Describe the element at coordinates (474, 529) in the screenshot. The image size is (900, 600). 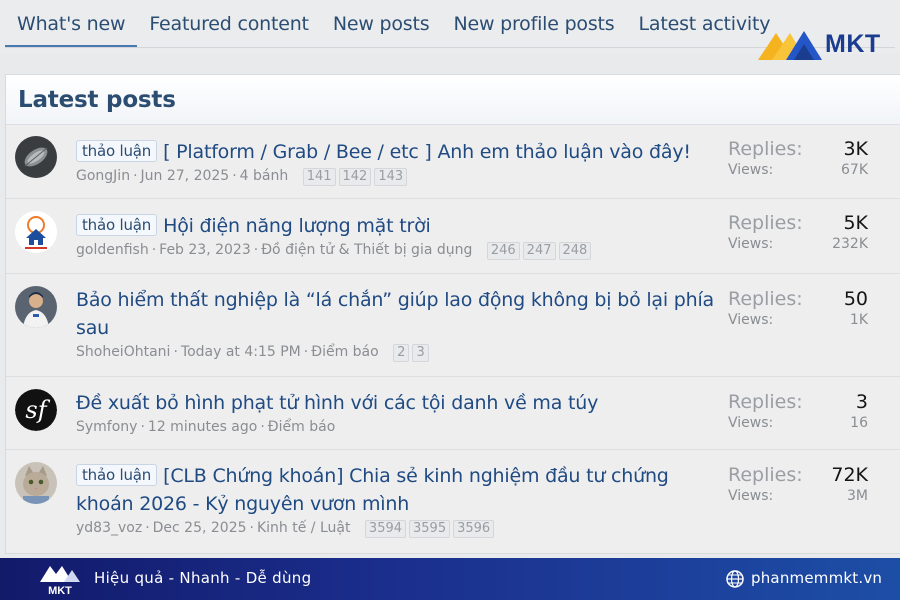
I see `page-link: 3596` at that location.